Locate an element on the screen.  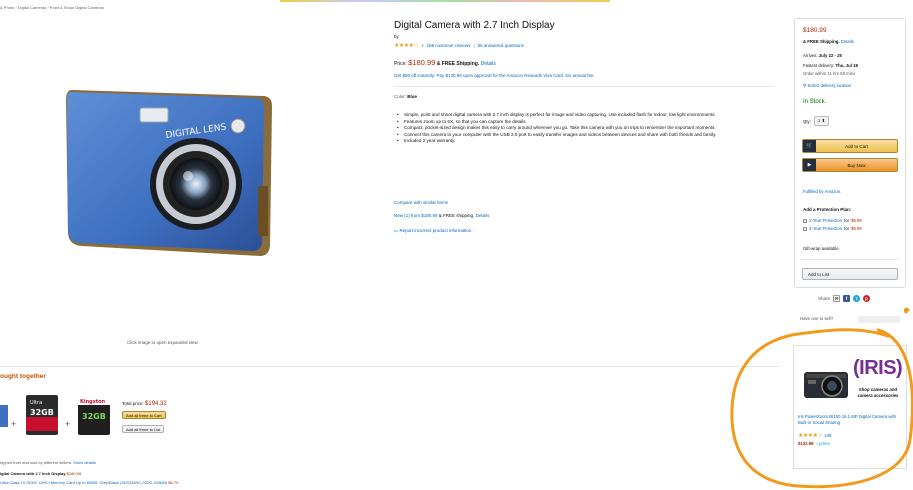
buybox-details-link: Details is located at coordinates (847, 41).